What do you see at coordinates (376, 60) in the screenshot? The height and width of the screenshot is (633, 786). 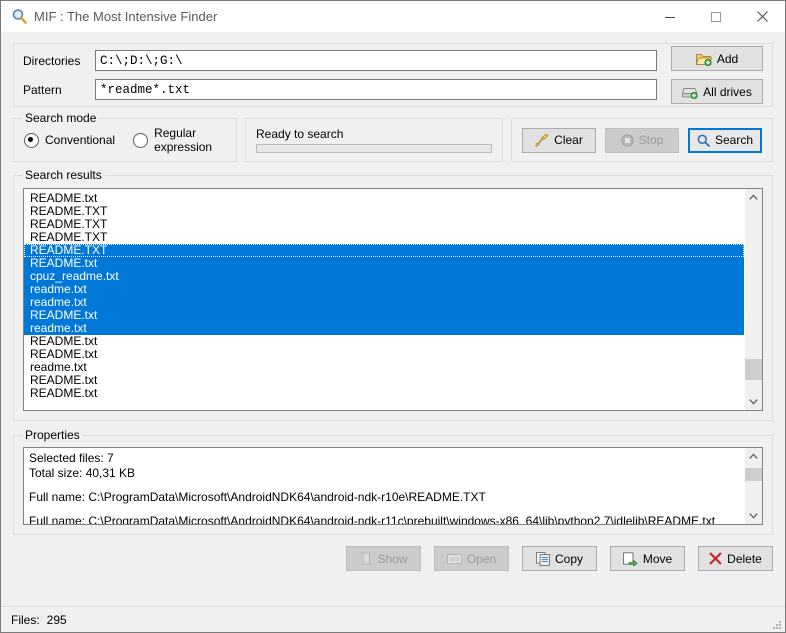 I see `directories-input: C:\;D:\;G:\` at bounding box center [376, 60].